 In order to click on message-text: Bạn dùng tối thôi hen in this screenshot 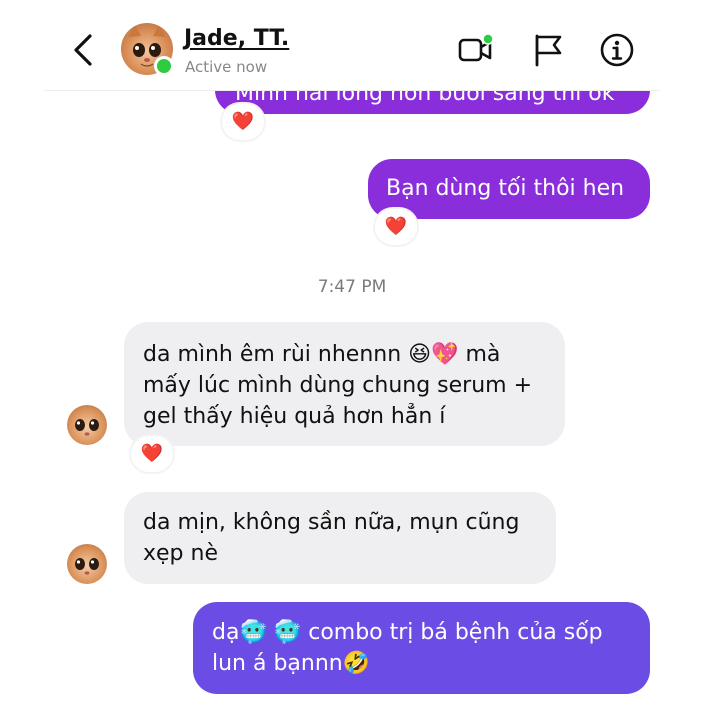, I will do `click(505, 188)`.